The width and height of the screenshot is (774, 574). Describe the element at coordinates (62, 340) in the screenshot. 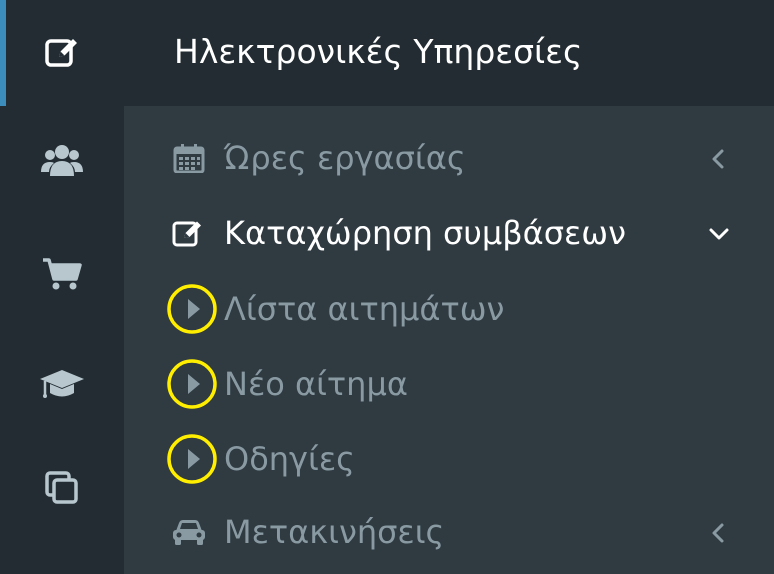

I see `icon-rail` at that location.